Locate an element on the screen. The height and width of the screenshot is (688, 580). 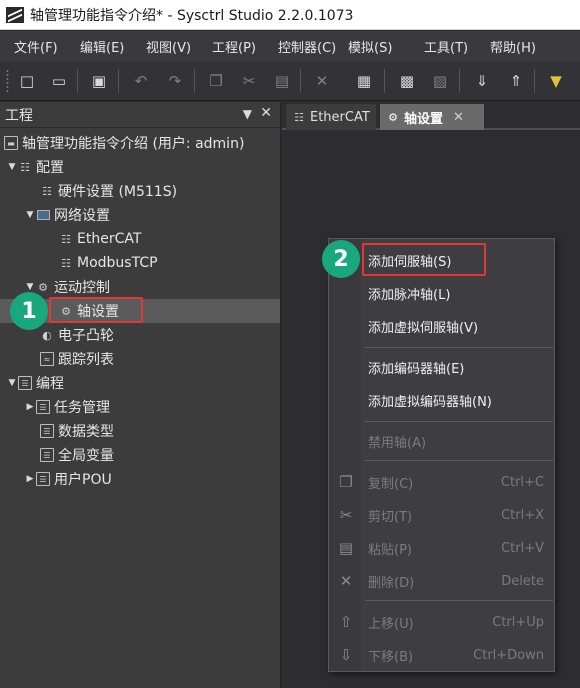
connect-icon: ▼ is located at coordinates (556, 81).